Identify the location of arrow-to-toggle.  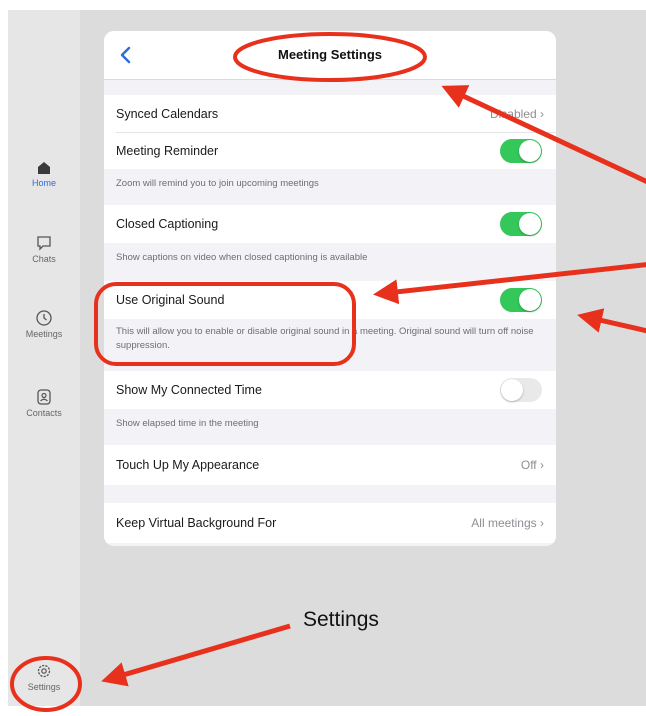
(611, 321).